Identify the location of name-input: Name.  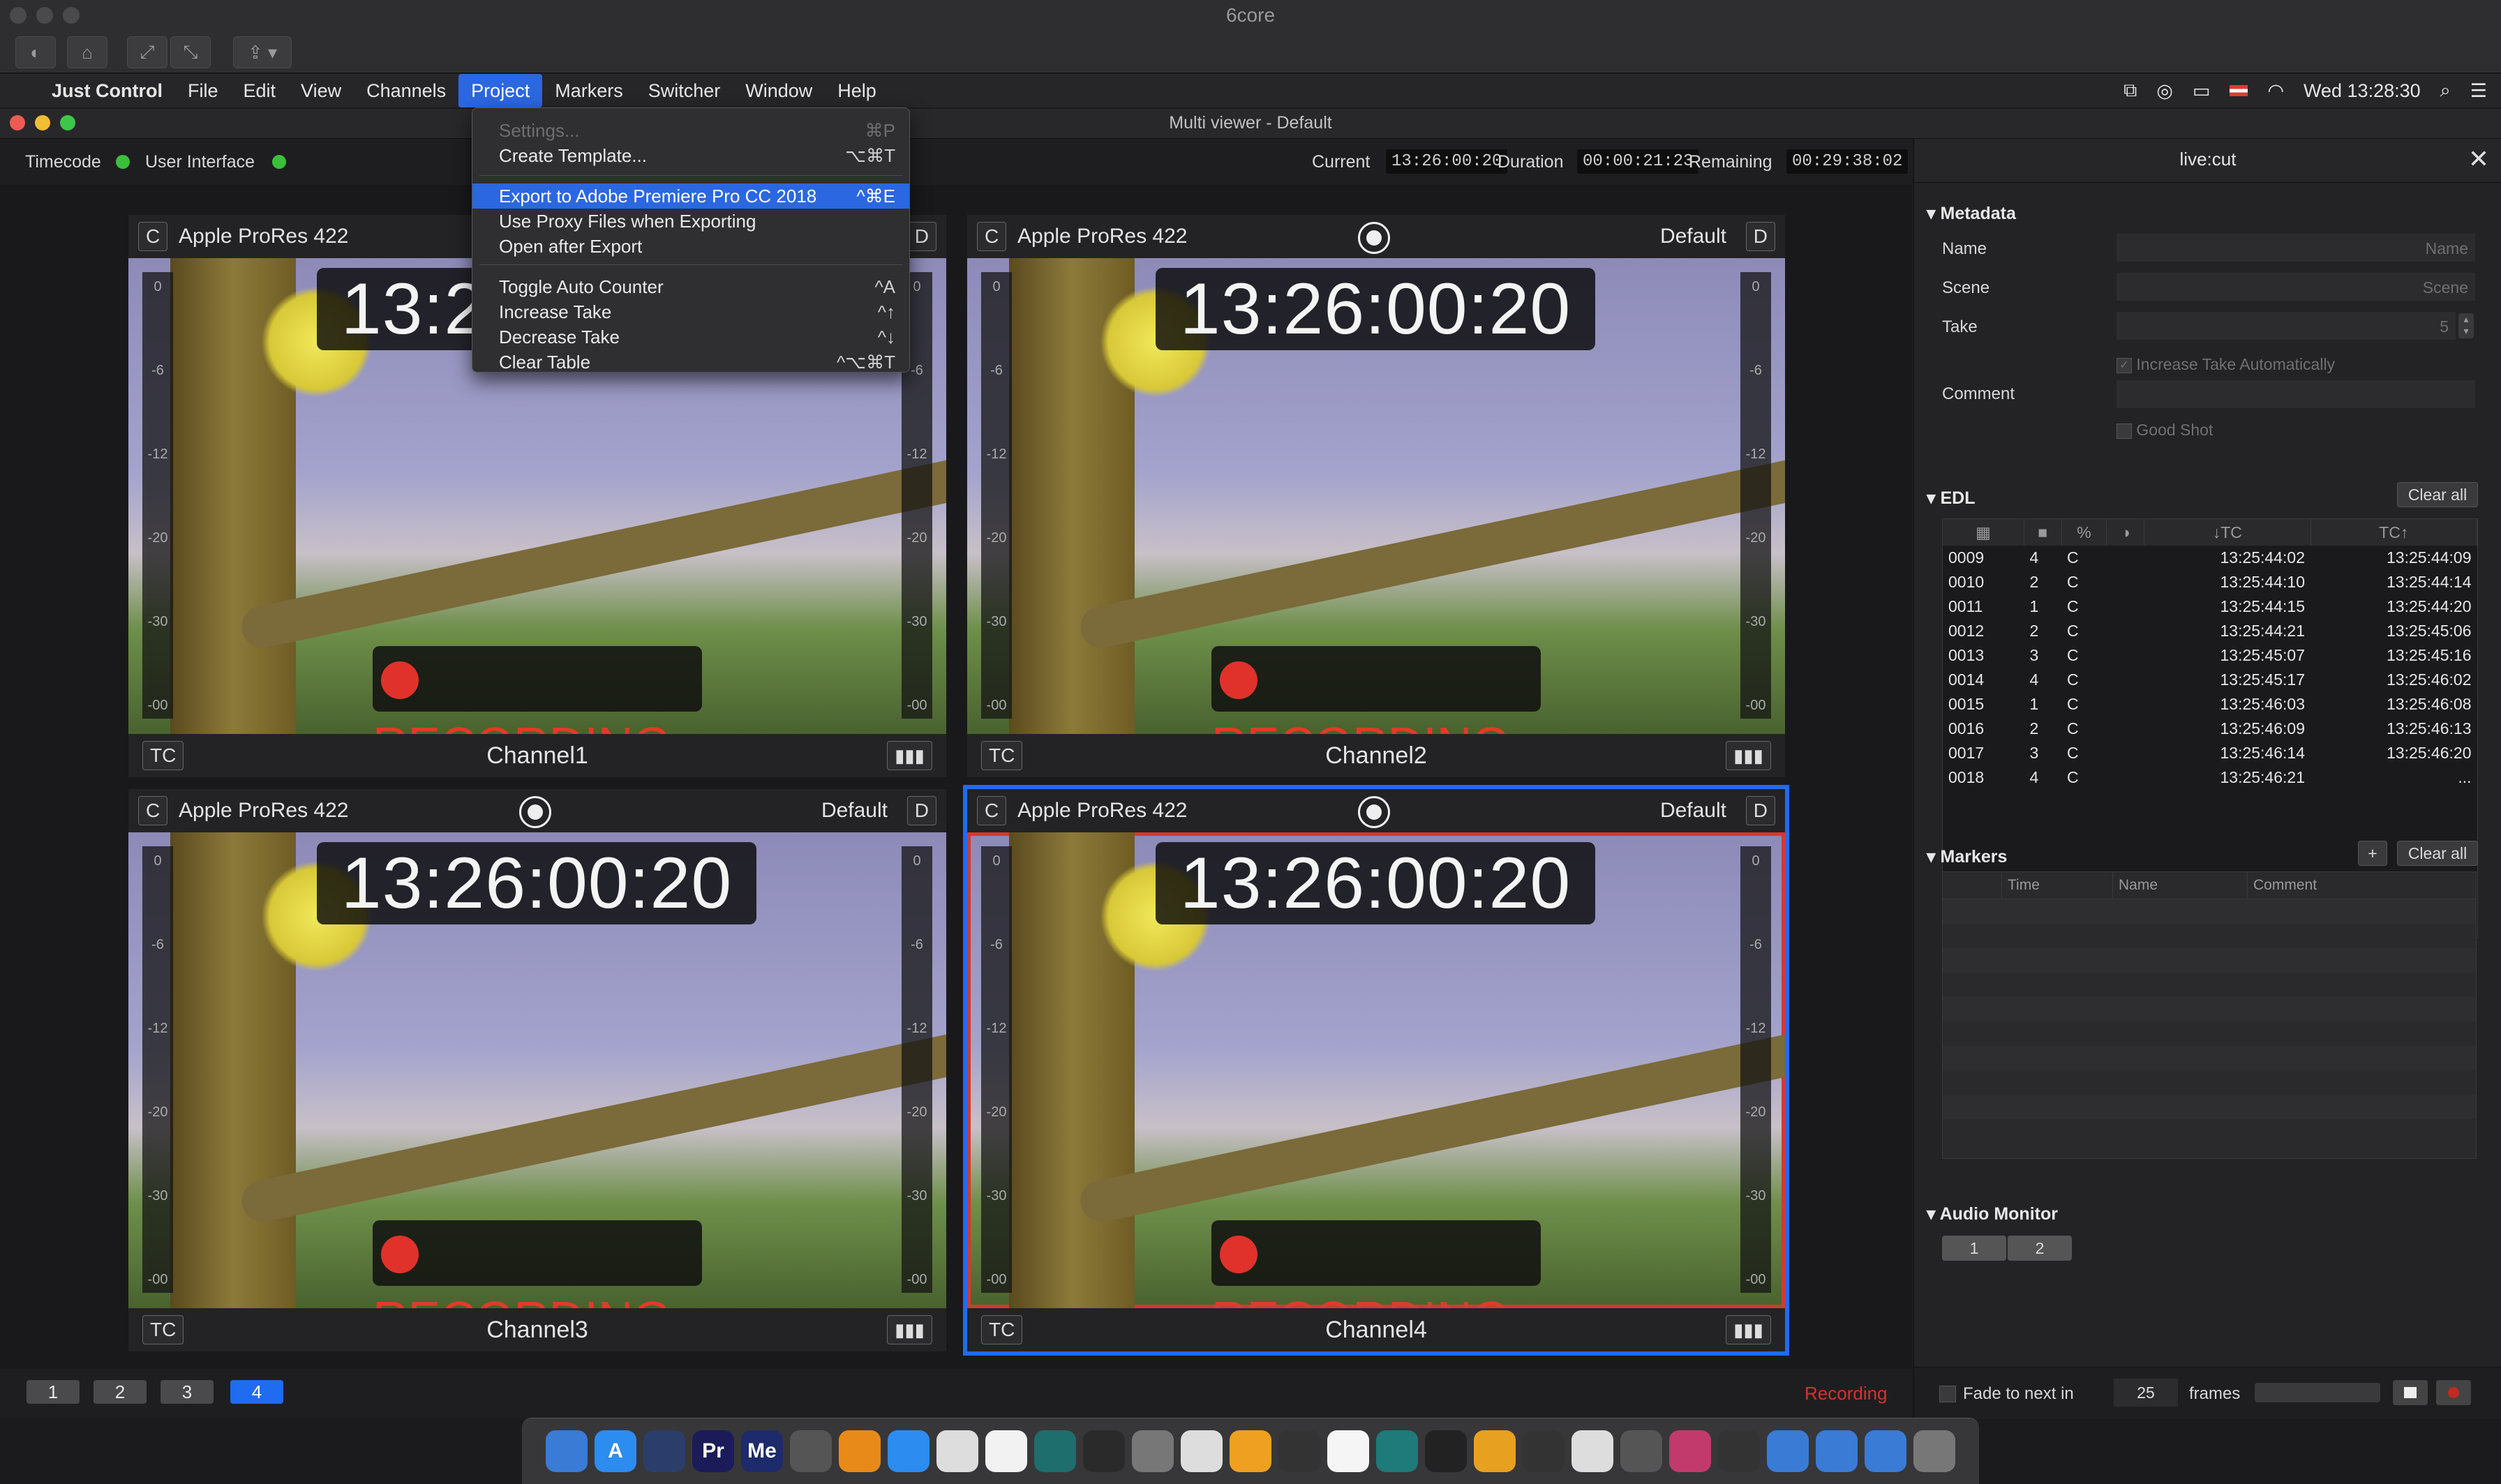
(2295, 248).